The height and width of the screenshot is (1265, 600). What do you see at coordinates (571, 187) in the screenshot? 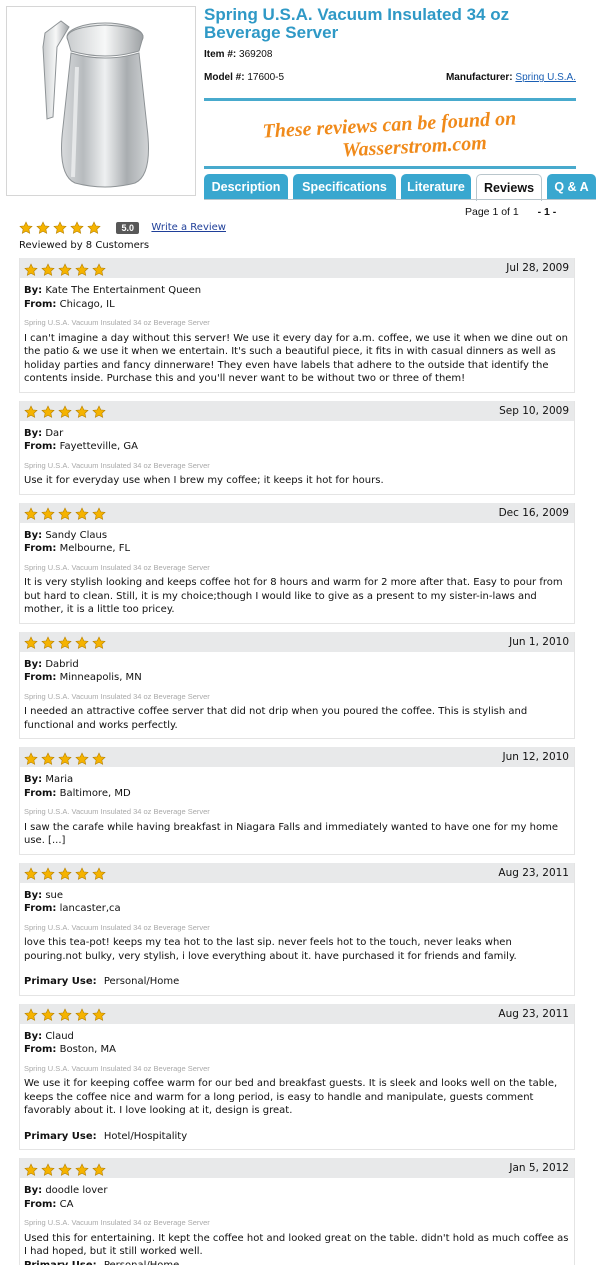
I see `tab-q-and-a: Q & A` at bounding box center [571, 187].